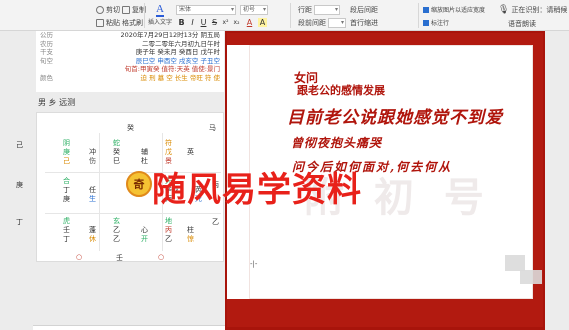 The width and height of the screenshot is (569, 330). Describe the element at coordinates (108, 23) in the screenshot. I see `paste-button: 粘贴` at that location.